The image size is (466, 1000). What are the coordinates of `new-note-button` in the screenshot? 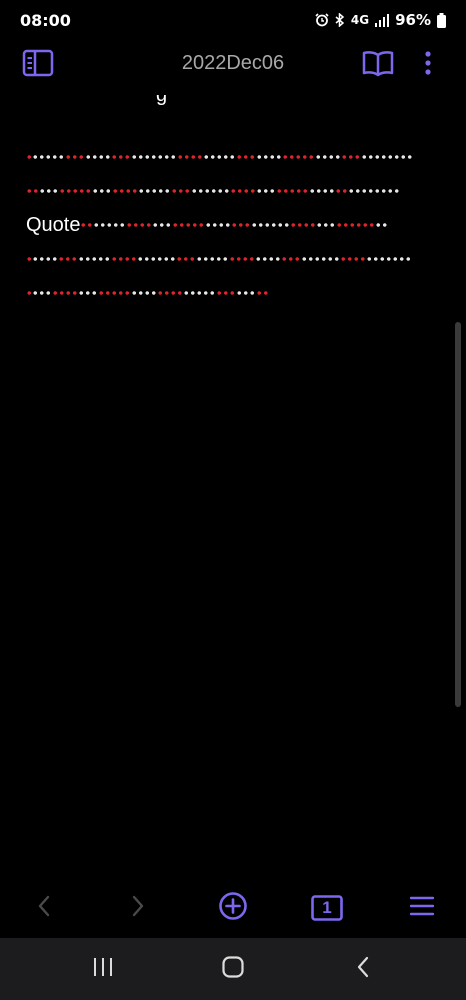 It's located at (233, 908).